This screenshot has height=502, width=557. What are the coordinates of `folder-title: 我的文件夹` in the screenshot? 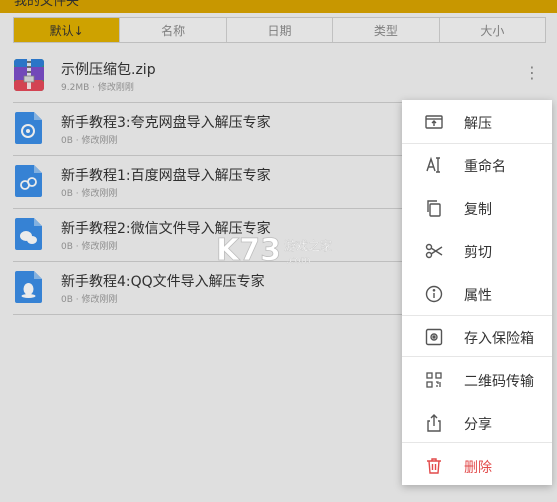 It's located at (47, 4).